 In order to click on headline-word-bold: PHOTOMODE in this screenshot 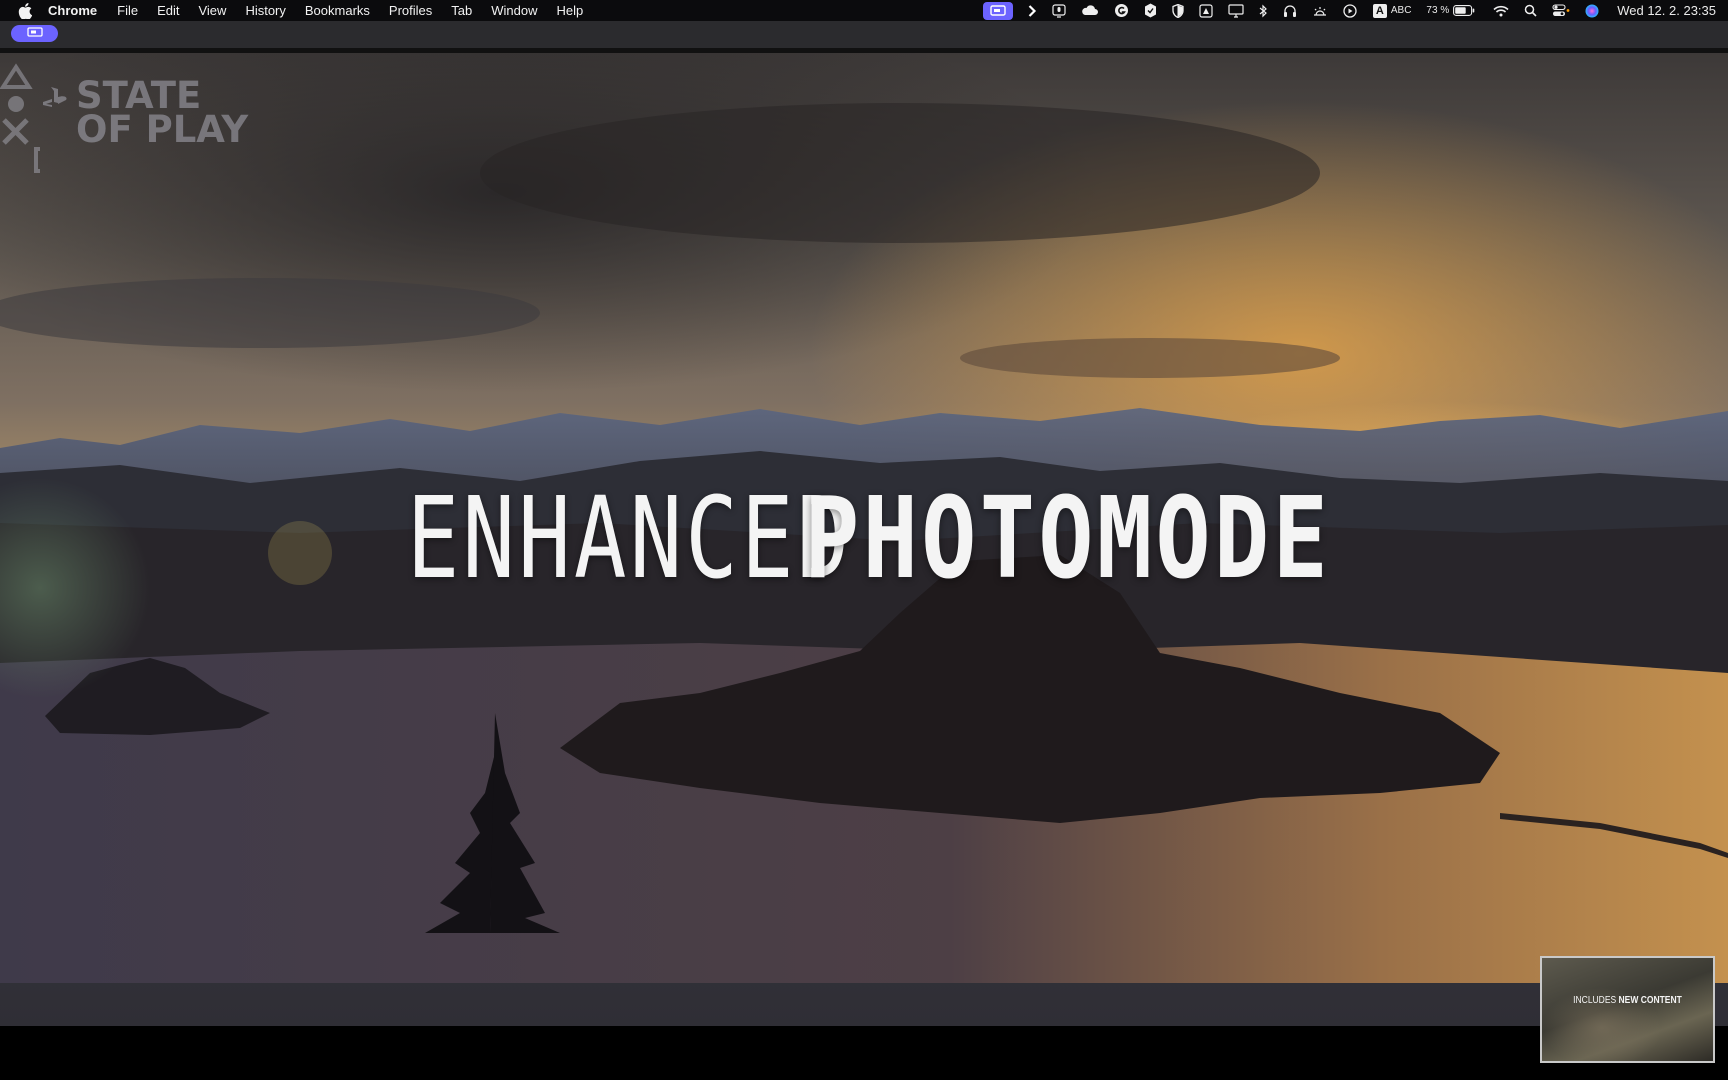, I will do `click(1068, 539)`.